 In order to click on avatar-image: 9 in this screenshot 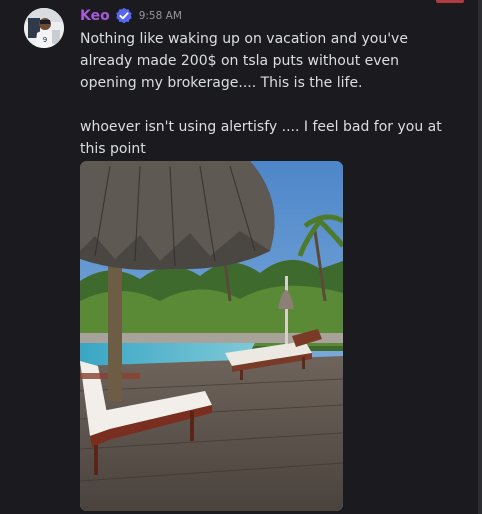, I will do `click(44, 28)`.